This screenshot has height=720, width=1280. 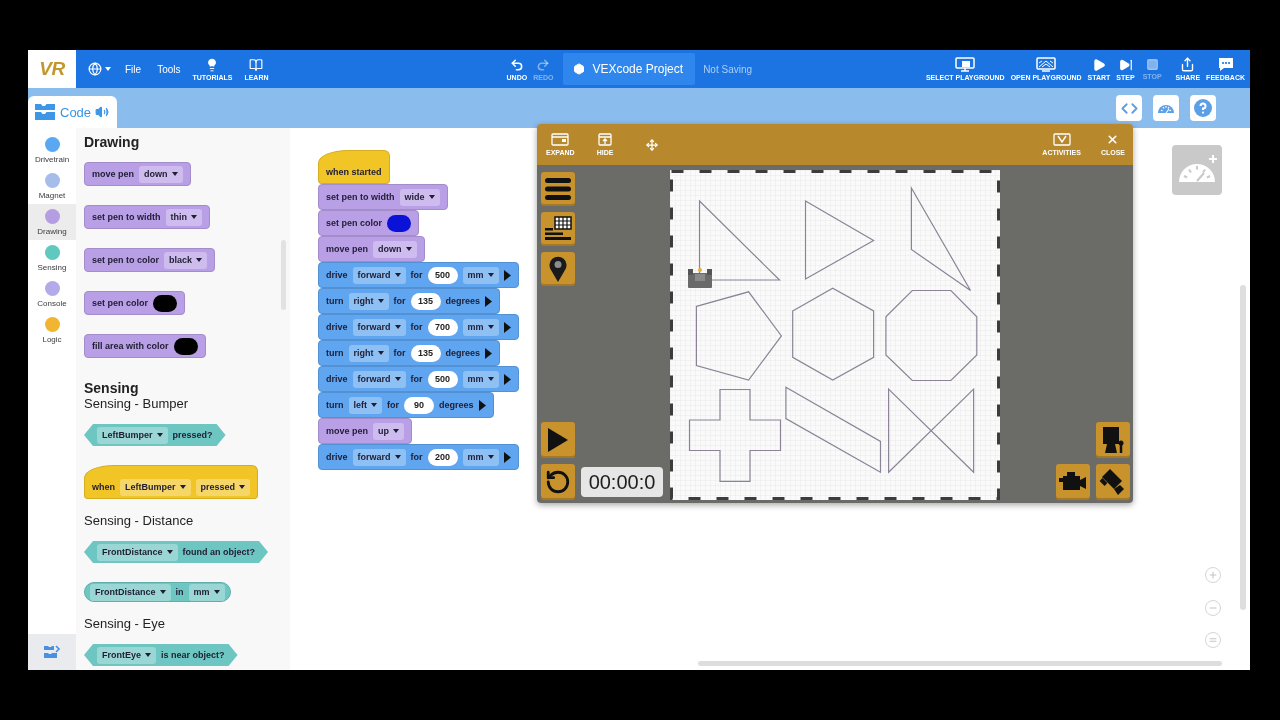 What do you see at coordinates (442, 457) in the screenshot?
I see `number-field: 200` at bounding box center [442, 457].